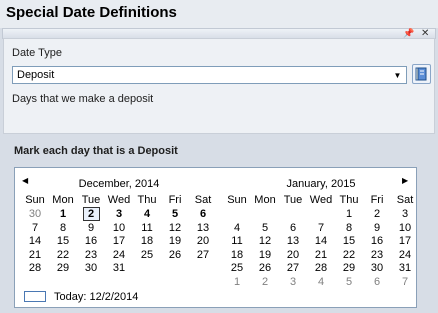 Image resolution: width=438 pixels, height=313 pixels. I want to click on date-type-value: Deposit, so click(36, 75).